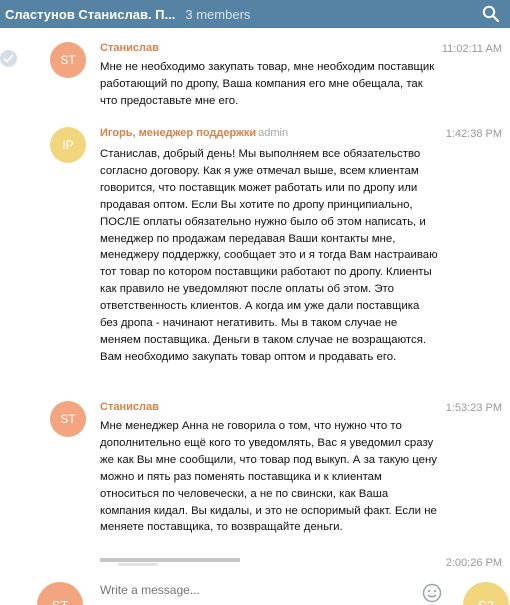 The width and height of the screenshot is (510, 605). Describe the element at coordinates (255, 14) in the screenshot. I see `chat-header: Сластунов Станислав. П... 3 members` at that location.